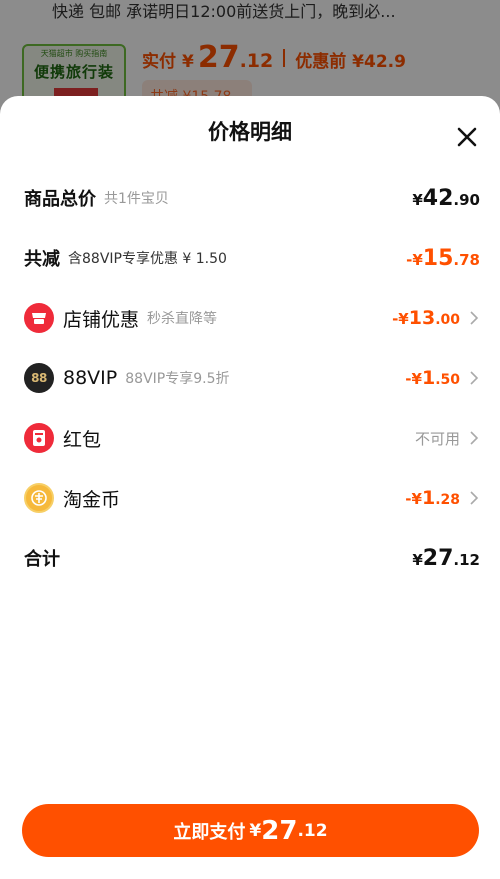 Image resolution: width=500 pixels, height=879 pixels. Describe the element at coordinates (39, 318) in the screenshot. I see `store-icon` at that location.